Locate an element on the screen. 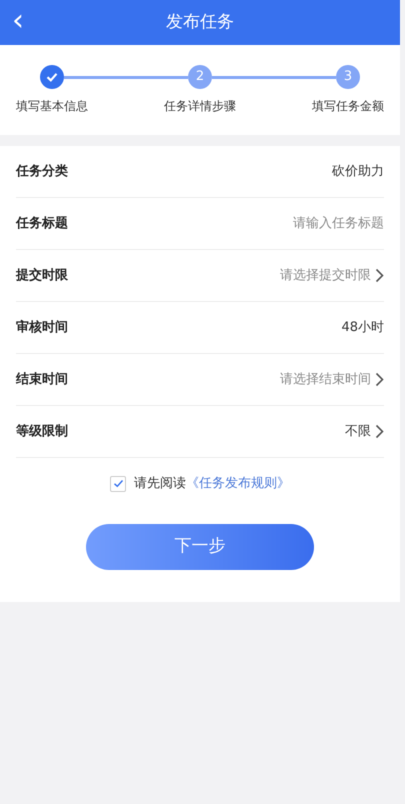  agreement-text: 请先阅读 is located at coordinates (160, 484).